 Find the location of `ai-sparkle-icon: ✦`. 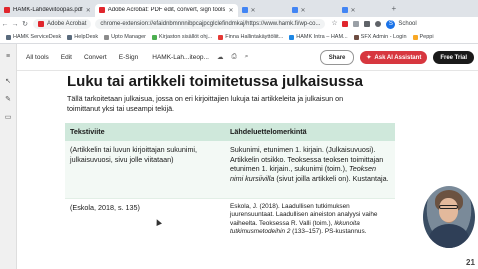

ai-sparkle-icon: ✦ is located at coordinates (369, 58).